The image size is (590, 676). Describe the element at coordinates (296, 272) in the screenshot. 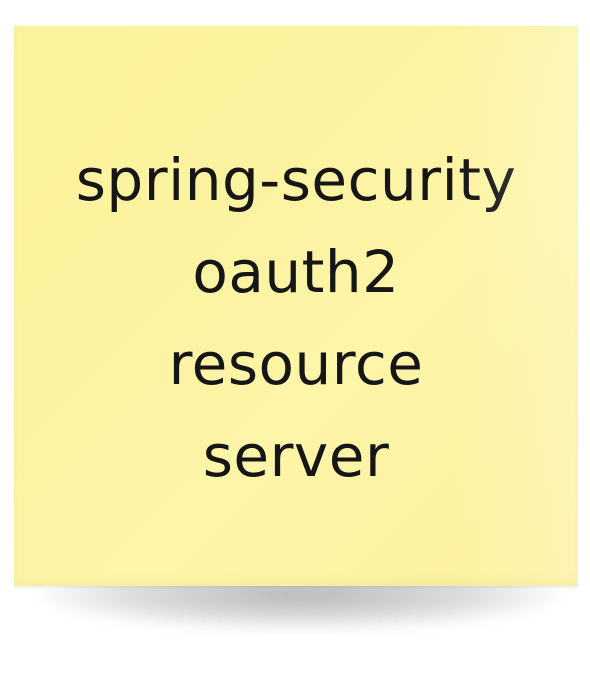

I see `note-line-2: oauth2` at that location.